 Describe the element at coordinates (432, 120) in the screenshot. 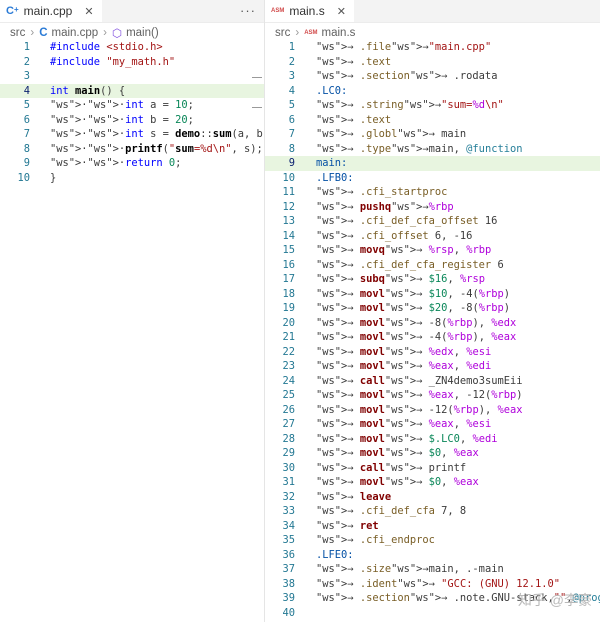

I see `code-line: 6 "ws">→ .text` at that location.